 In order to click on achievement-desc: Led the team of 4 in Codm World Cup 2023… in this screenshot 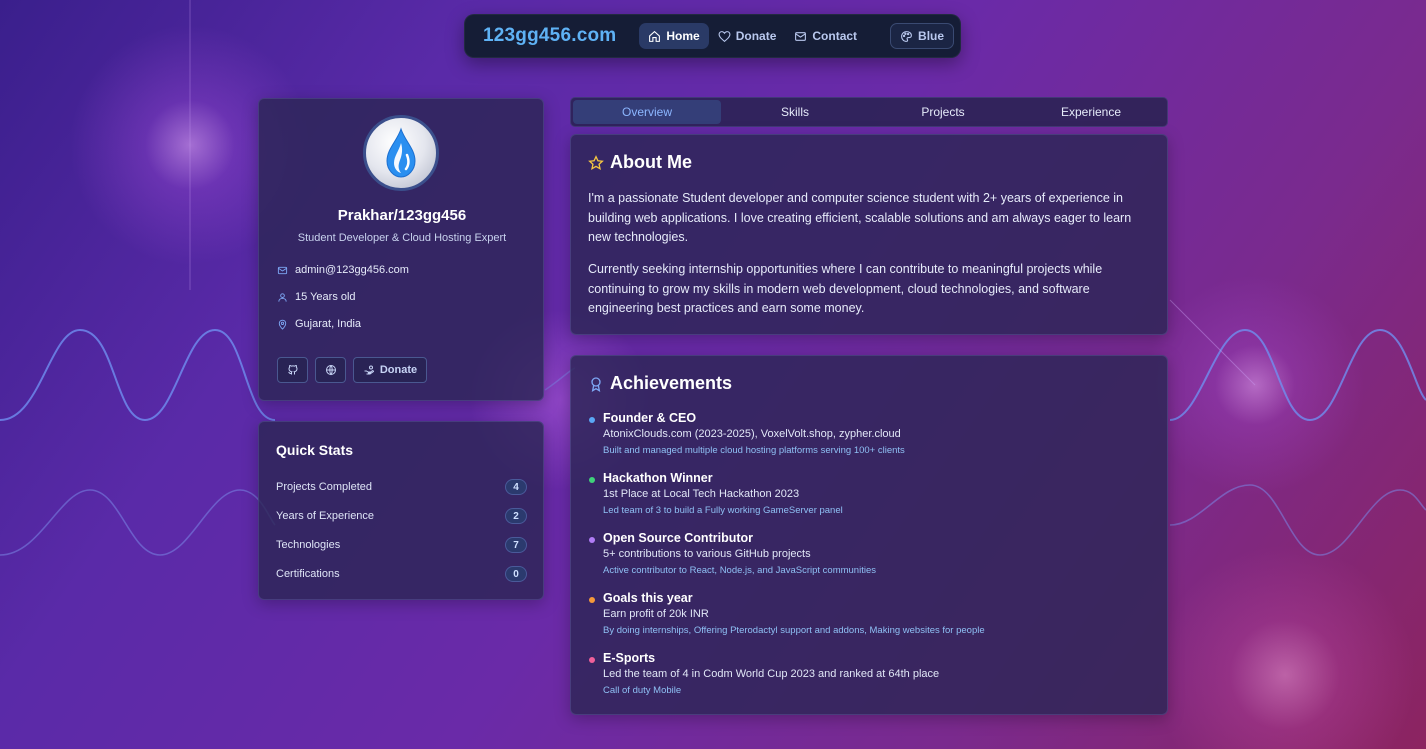, I will do `click(771, 674)`.